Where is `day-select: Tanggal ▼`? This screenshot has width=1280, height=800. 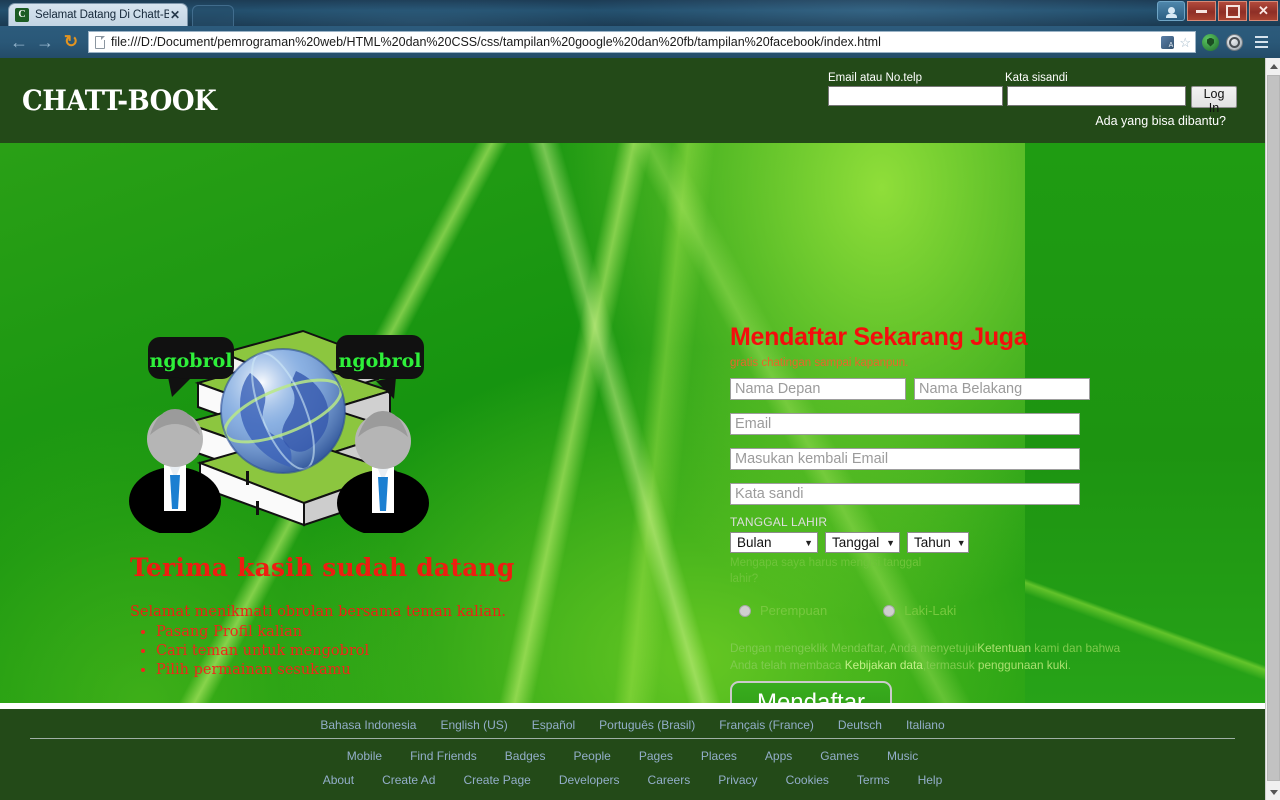 day-select: Tanggal ▼ is located at coordinates (862, 542).